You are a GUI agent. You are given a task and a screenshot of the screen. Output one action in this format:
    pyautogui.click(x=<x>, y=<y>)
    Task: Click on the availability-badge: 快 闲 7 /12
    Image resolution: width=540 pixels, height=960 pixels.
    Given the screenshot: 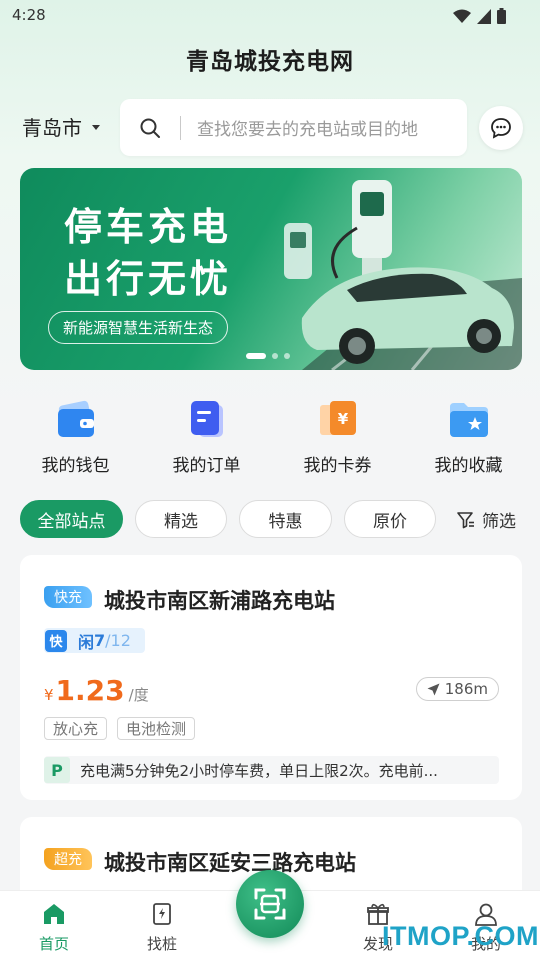 What is the action you would take?
    pyautogui.click(x=94, y=640)
    